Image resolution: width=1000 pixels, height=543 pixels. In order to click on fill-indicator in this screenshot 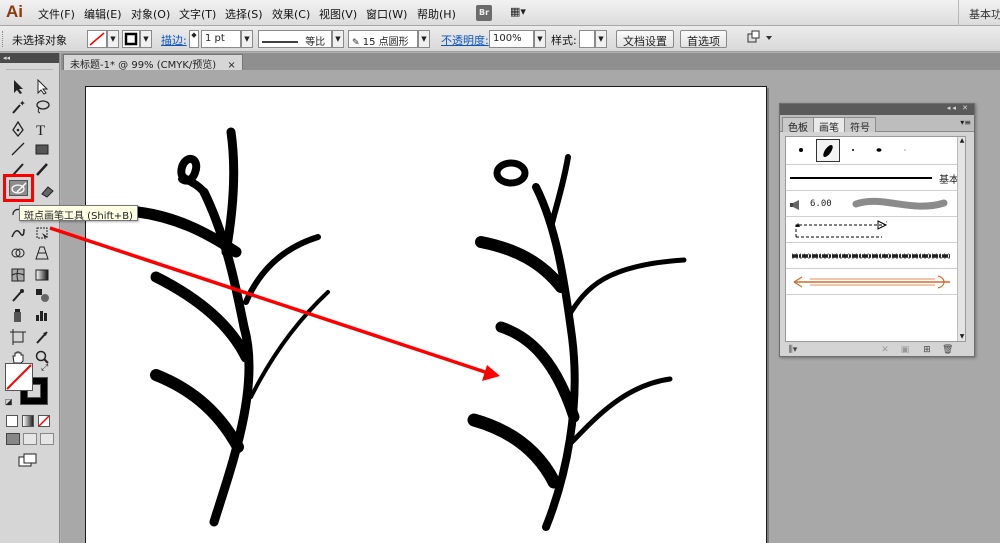, I will do `click(19, 377)`.